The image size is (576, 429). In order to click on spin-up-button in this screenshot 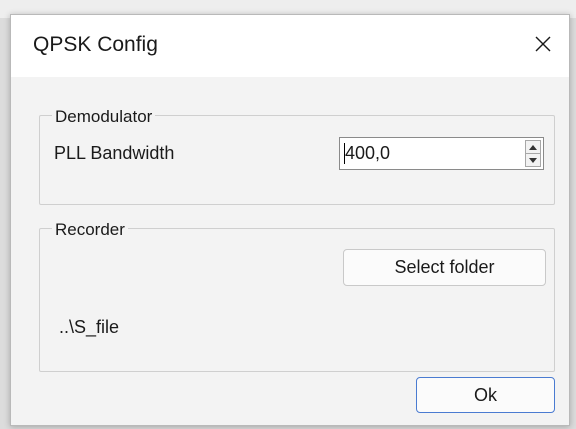, I will do `click(533, 147)`.